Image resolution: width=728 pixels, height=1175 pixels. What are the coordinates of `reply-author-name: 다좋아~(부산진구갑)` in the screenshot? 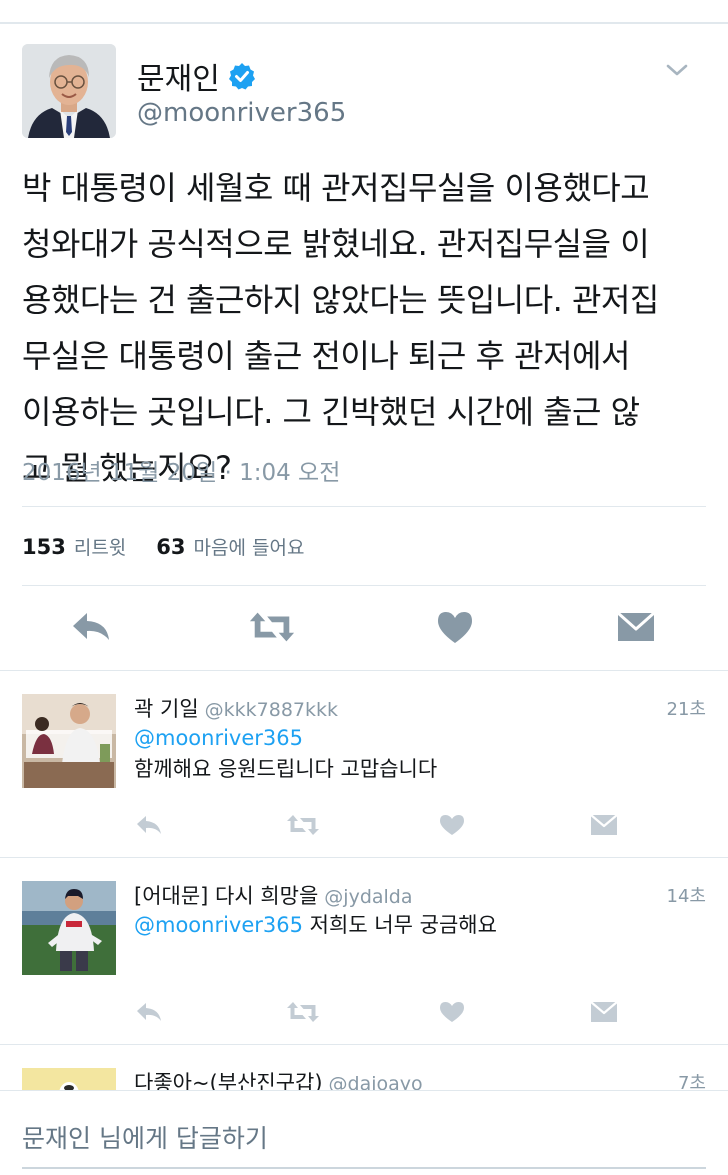 It's located at (228, 1080).